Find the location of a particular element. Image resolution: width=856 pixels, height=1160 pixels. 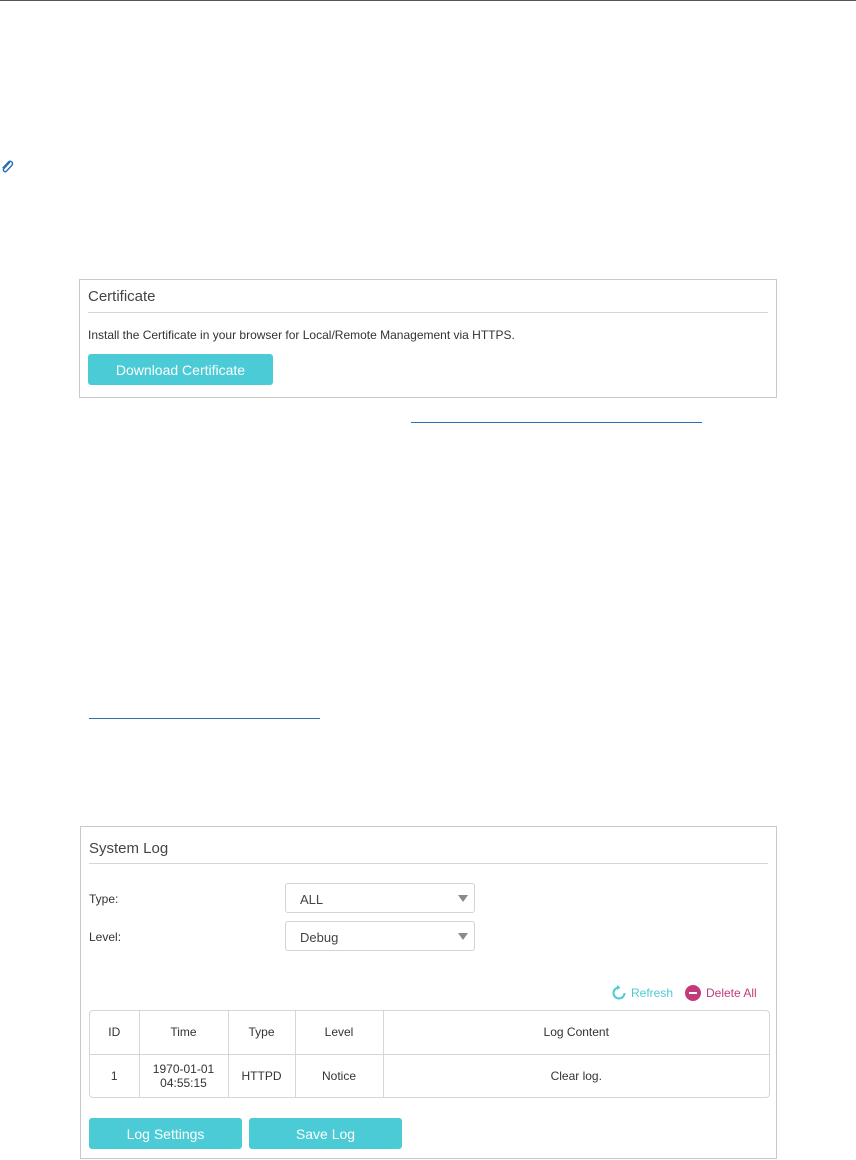

cell-level: Notice is located at coordinates (339, 1075).